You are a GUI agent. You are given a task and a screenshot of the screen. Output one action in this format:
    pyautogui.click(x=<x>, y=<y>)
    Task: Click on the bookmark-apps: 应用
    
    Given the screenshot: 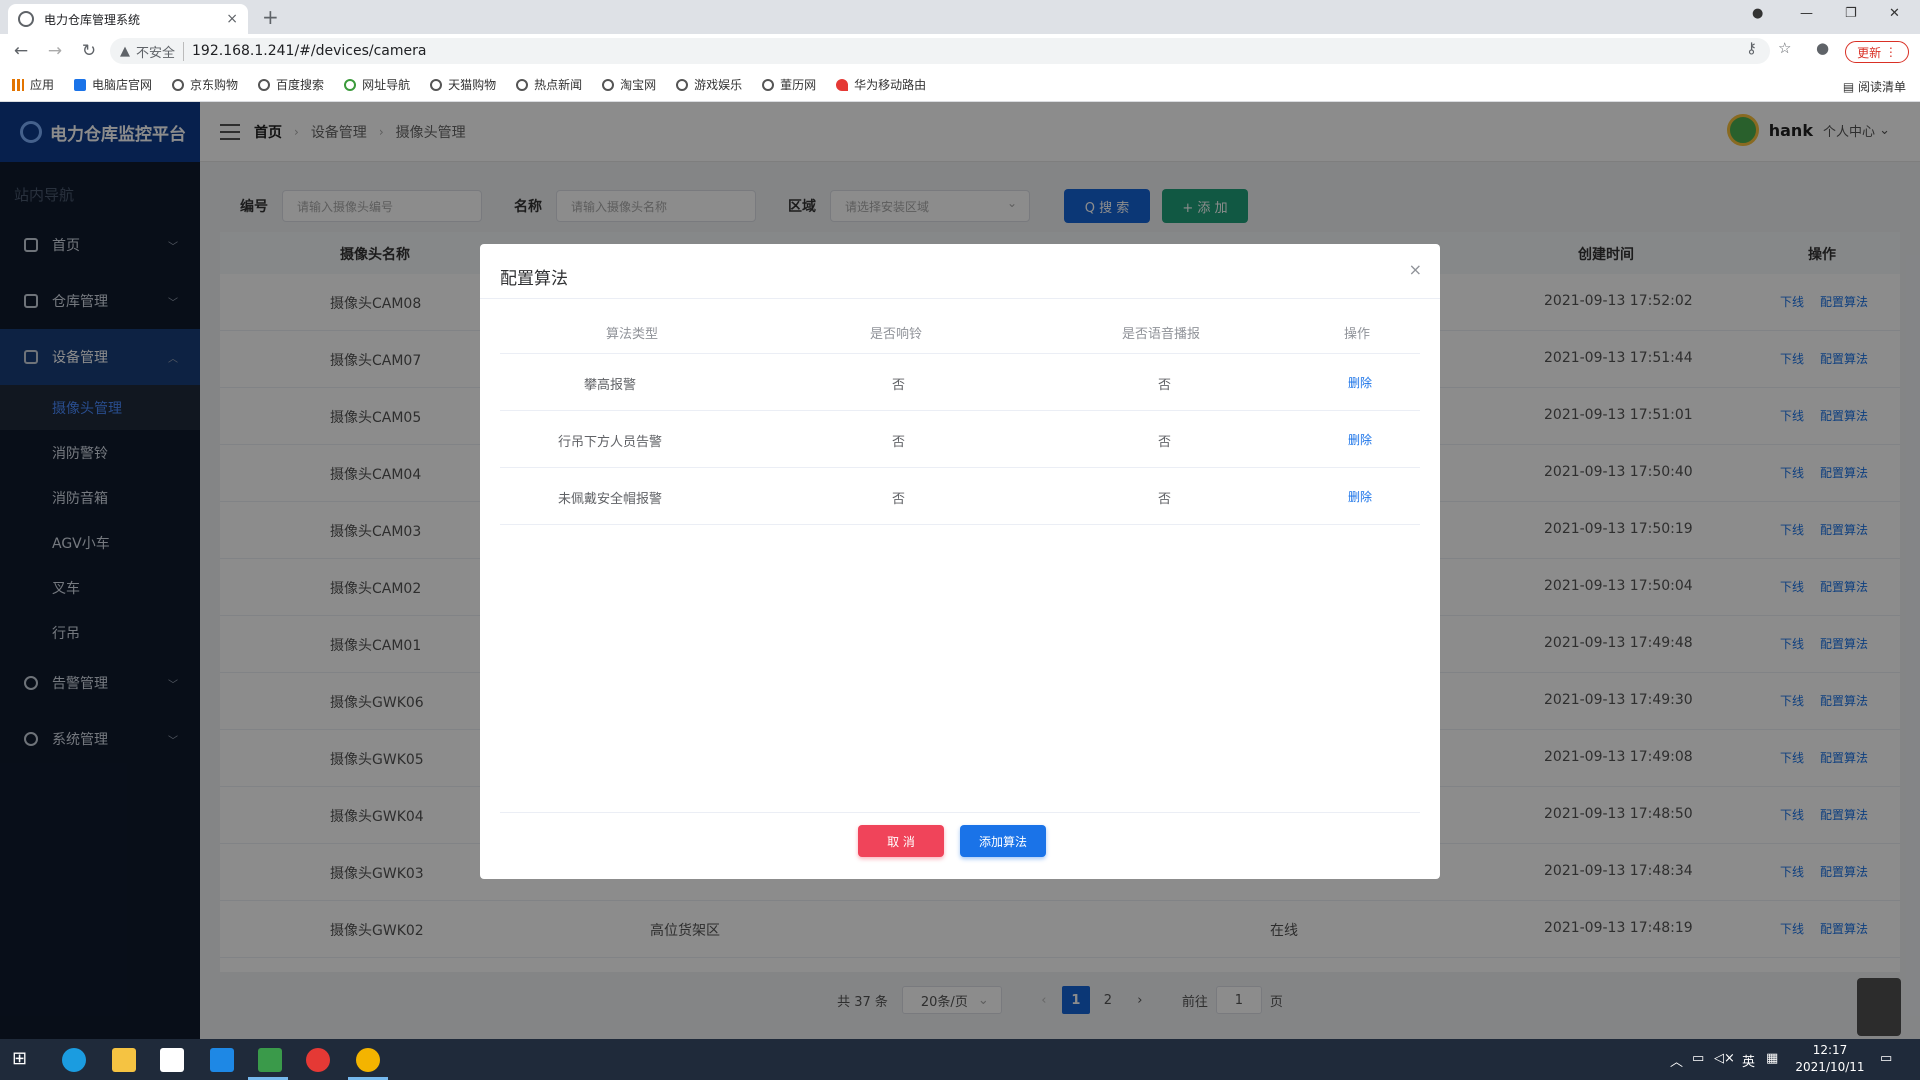 What is the action you would take?
    pyautogui.click(x=33, y=84)
    